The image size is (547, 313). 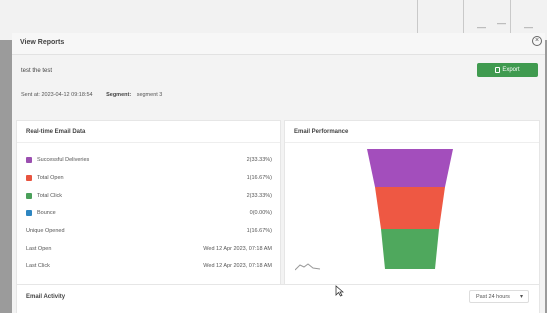 What do you see at coordinates (45, 230) in the screenshot?
I see `stat-label: Unique Opened` at bounding box center [45, 230].